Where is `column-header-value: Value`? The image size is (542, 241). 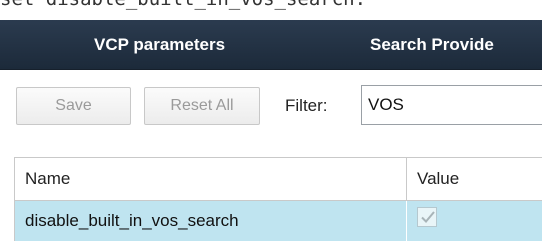 column-header-value: Value is located at coordinates (474, 179).